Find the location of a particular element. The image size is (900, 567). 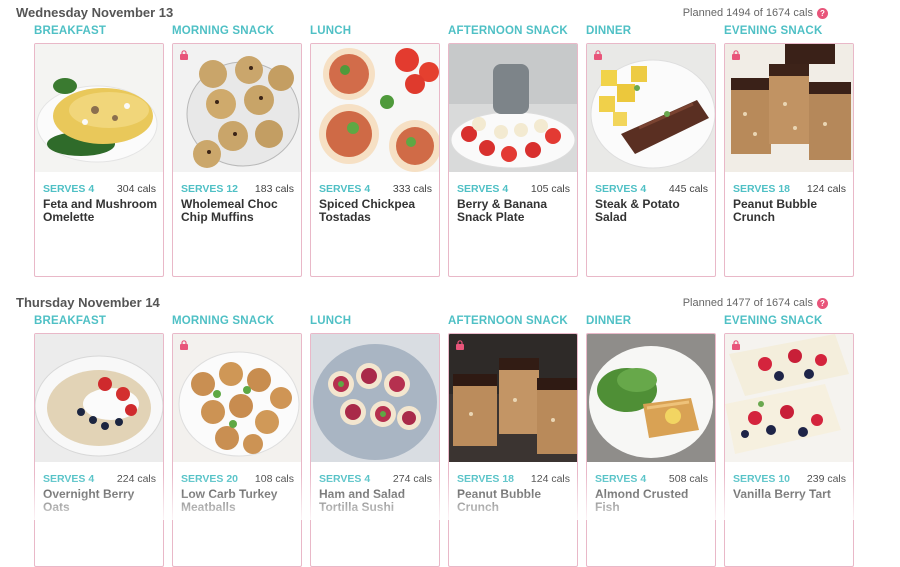

planned-calories: Planned 1477 of 1674 cals ? is located at coordinates (755, 303).